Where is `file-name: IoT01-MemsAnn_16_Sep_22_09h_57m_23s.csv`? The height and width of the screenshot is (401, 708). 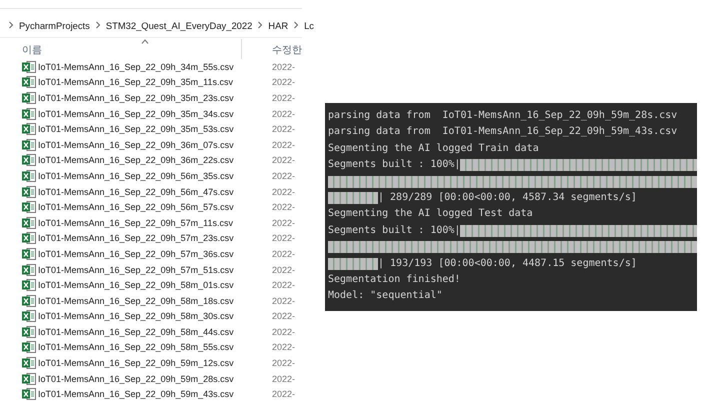 file-name: IoT01-MemsAnn_16_Sep_22_09h_57m_23s.csv is located at coordinates (155, 238).